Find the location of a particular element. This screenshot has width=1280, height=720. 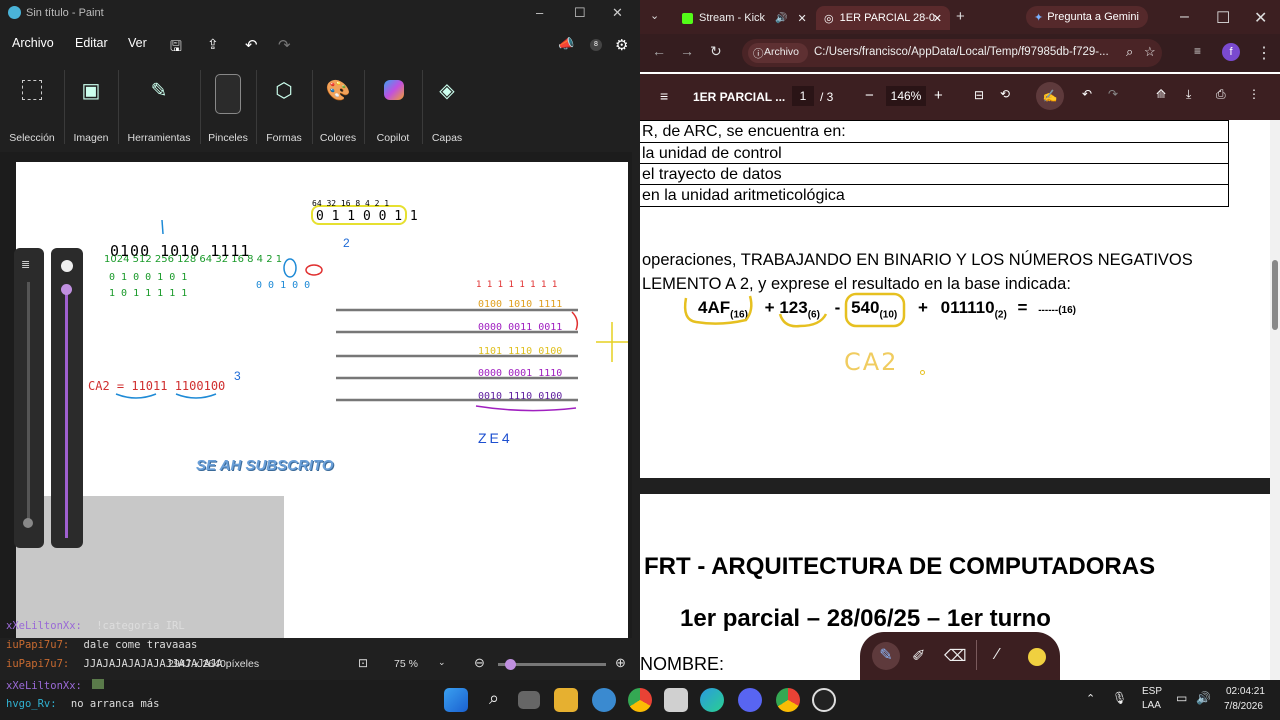

network-icon: ▭ is located at coordinates (1181, 698).